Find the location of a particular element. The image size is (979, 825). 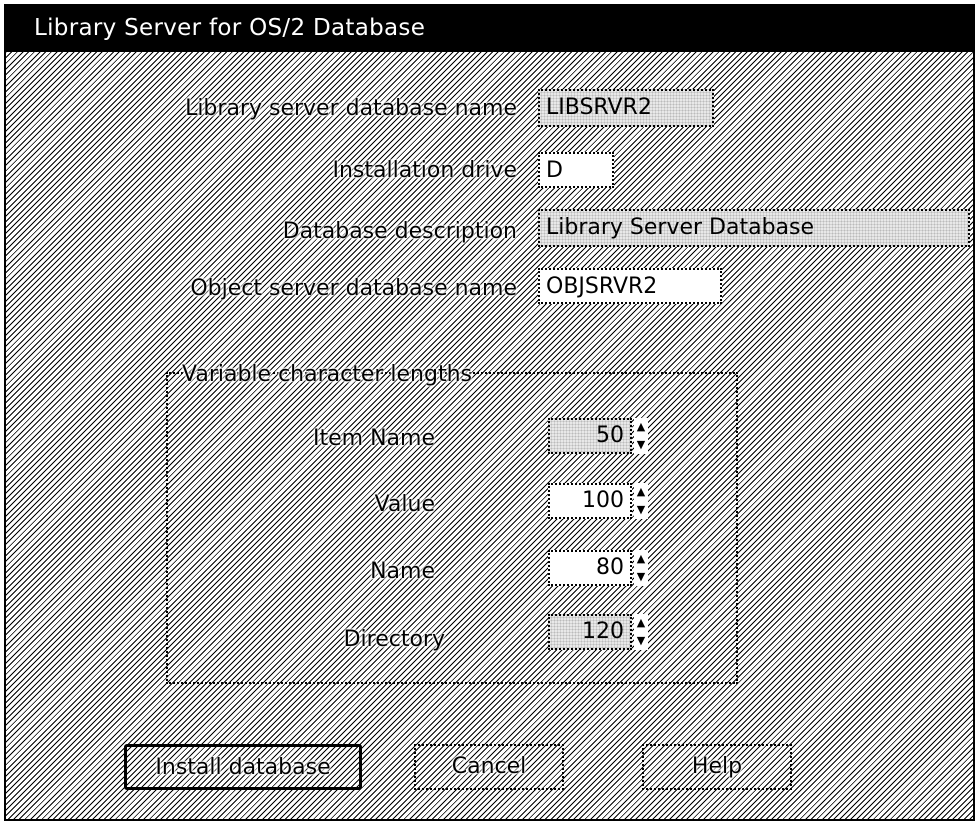

object-db-name-field: OBJSRVR2 is located at coordinates (630, 286).